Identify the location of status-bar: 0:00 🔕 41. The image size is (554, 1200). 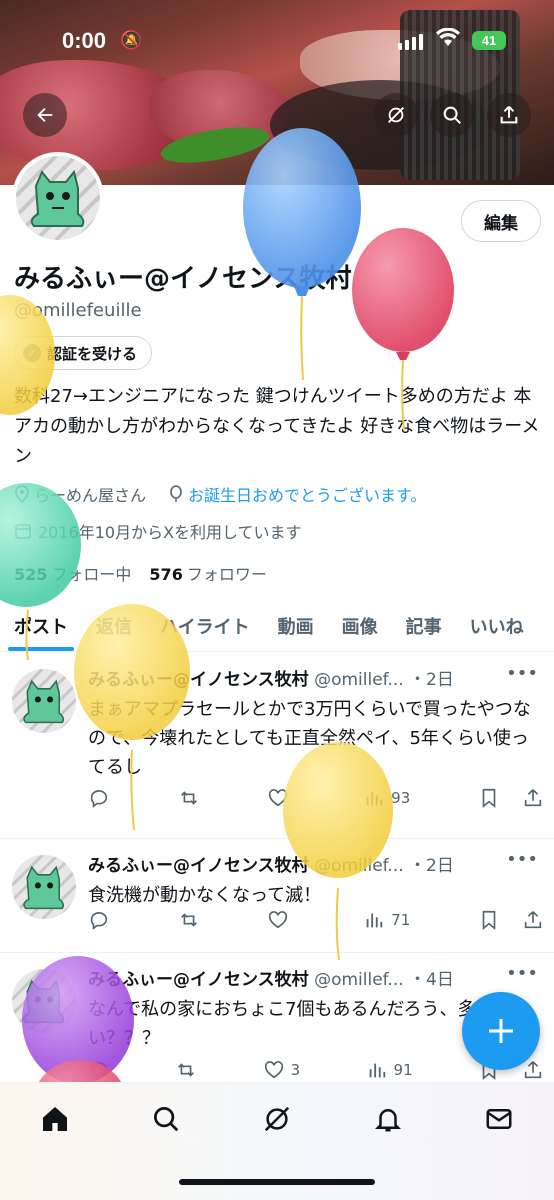
(277, 40).